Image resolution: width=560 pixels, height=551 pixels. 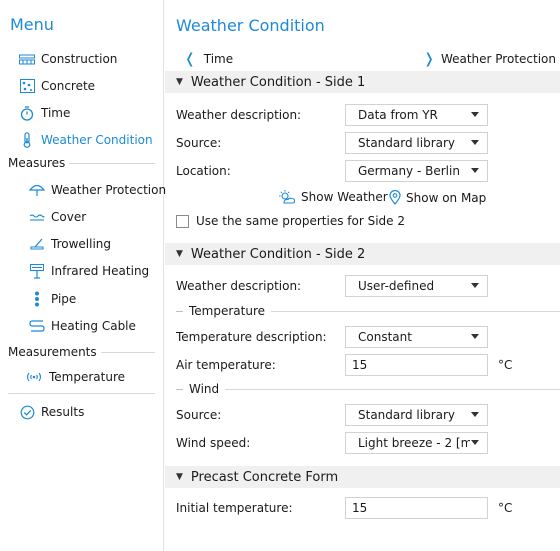 I want to click on air-temperature-input: 15, so click(x=416, y=365).